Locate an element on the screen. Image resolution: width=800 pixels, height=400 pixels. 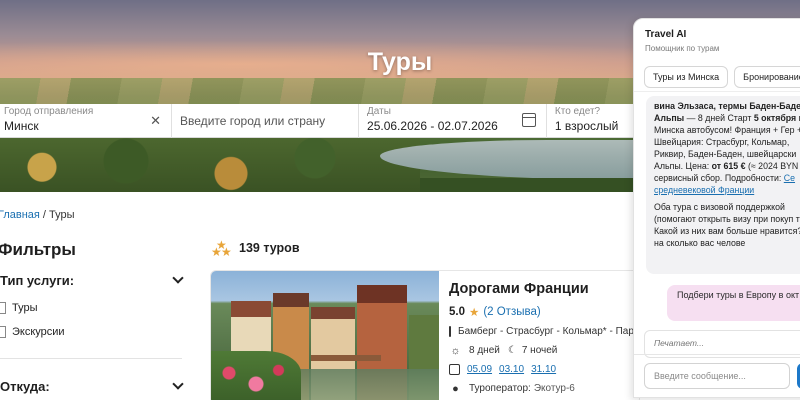
tour-route: Бамберг - Страсбург - Кольмар* - Париж is located at coordinates (544, 331).